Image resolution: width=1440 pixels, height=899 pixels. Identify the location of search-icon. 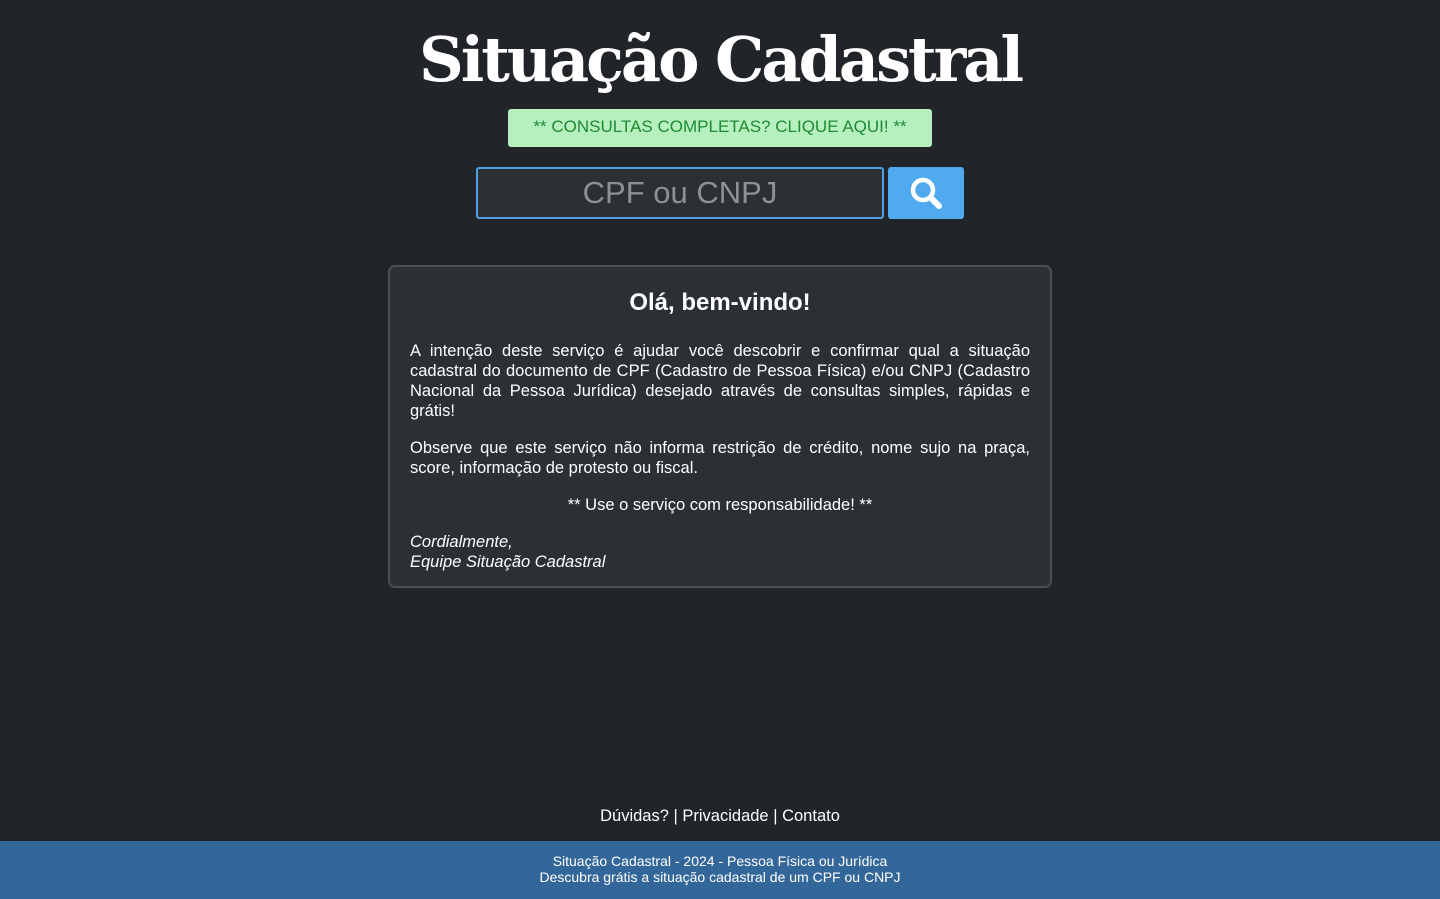
(926, 193).